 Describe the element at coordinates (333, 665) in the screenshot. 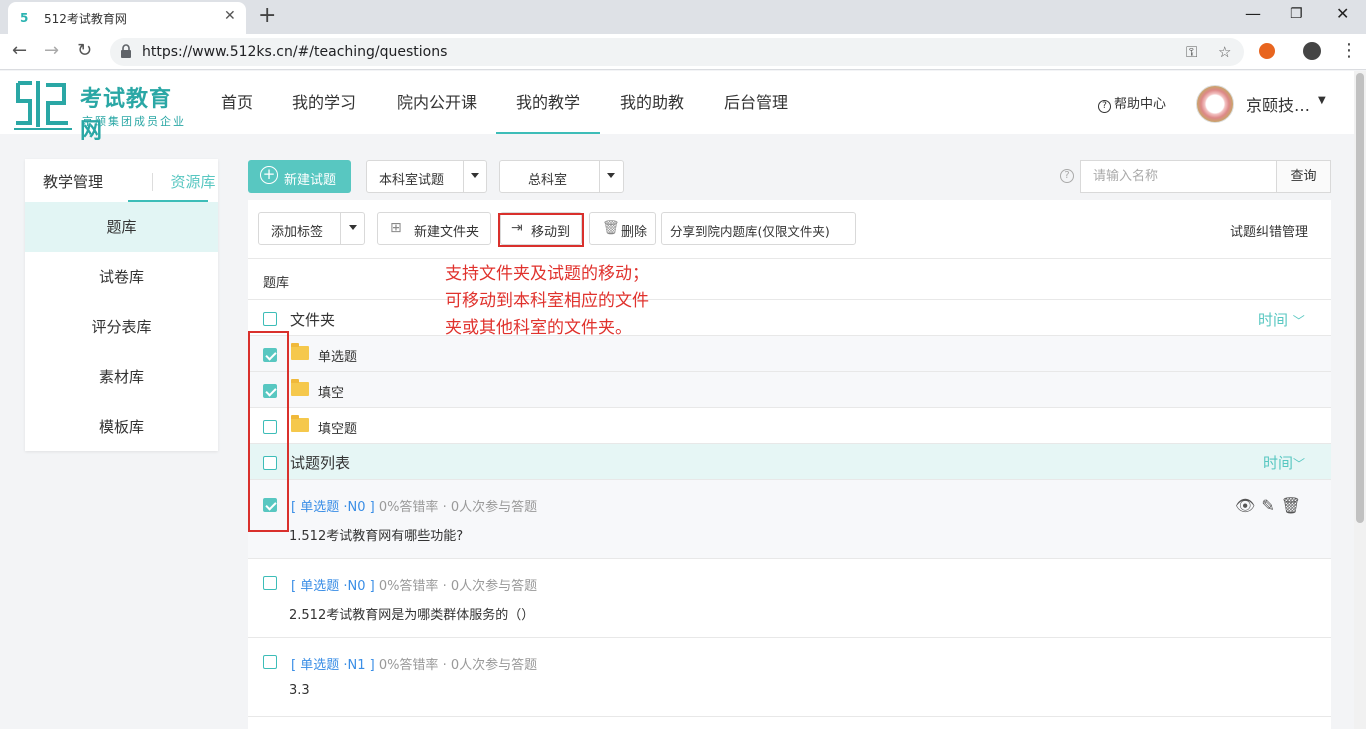

I see `question-type-tag: [ 单选题 ·N1 ]` at that location.